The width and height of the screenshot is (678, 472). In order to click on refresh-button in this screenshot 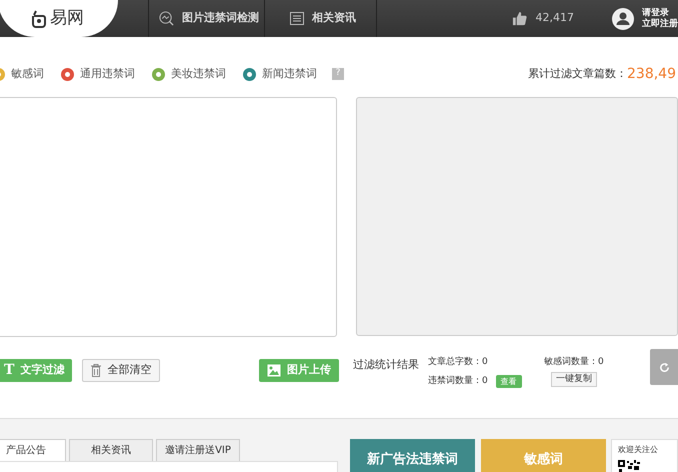, I will do `click(664, 367)`.